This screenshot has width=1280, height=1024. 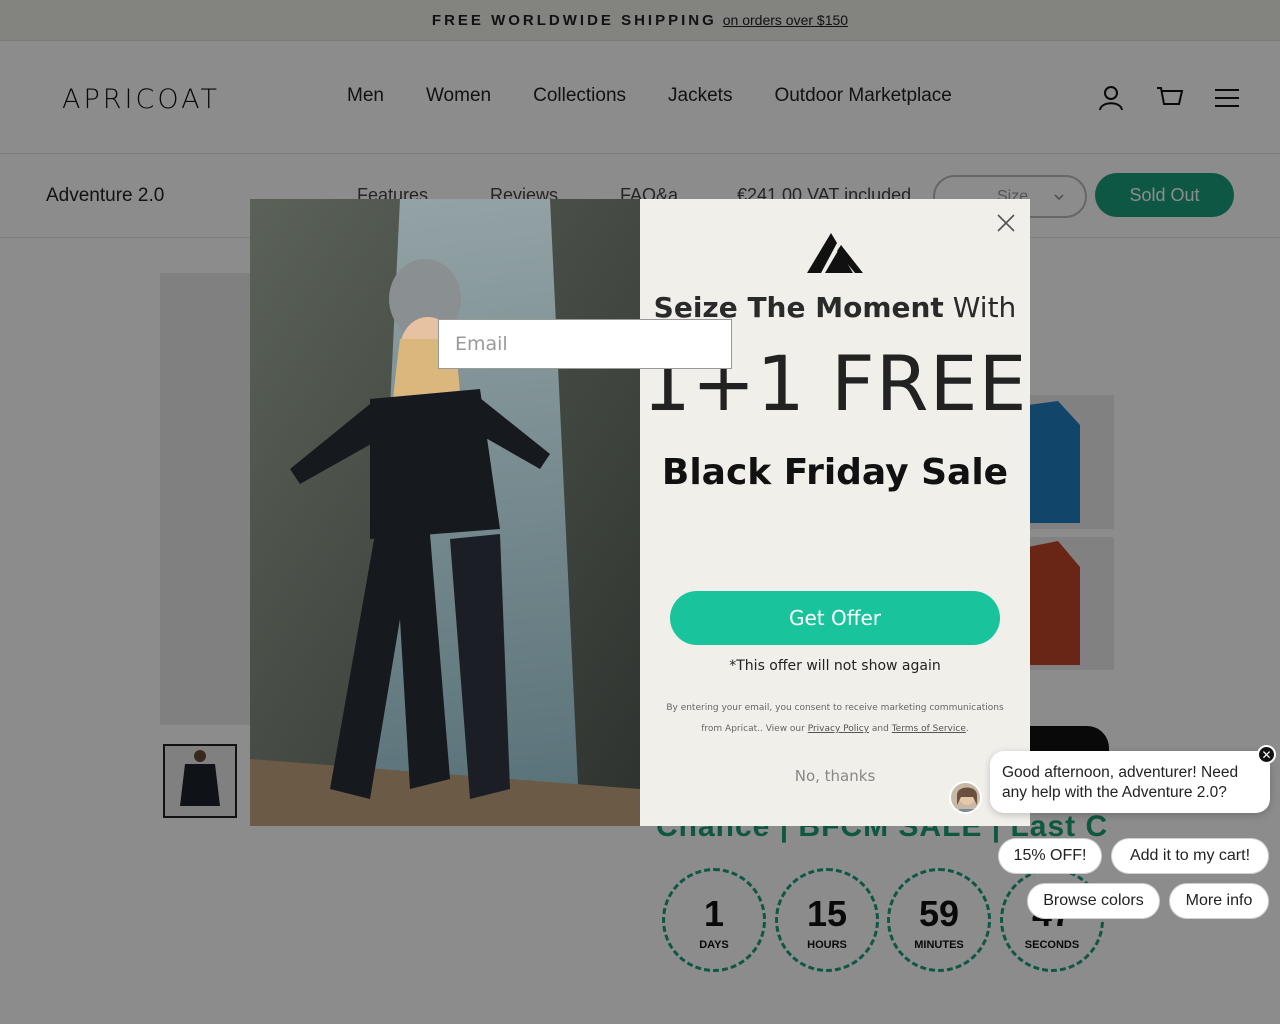 I want to click on popup-sale-title: Black Friday Sale, so click(x=835, y=472).